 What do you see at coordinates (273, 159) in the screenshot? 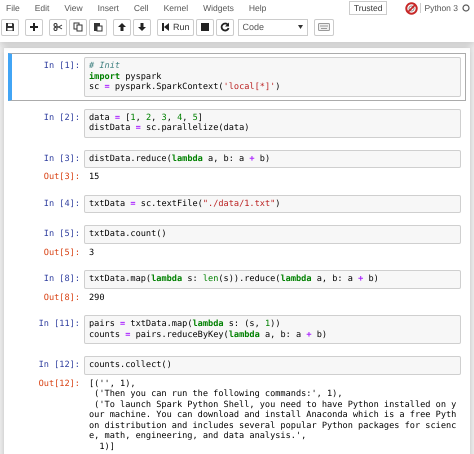
I see `code-input: distData.reduce(lambda a, b: a + b)` at bounding box center [273, 159].